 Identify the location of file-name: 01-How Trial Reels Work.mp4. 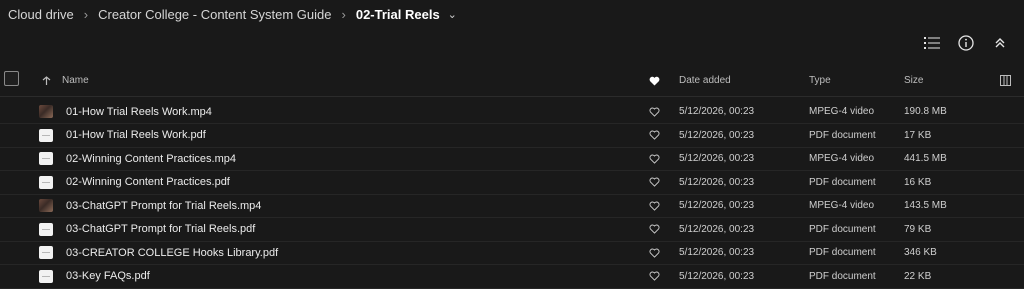
(139, 111).